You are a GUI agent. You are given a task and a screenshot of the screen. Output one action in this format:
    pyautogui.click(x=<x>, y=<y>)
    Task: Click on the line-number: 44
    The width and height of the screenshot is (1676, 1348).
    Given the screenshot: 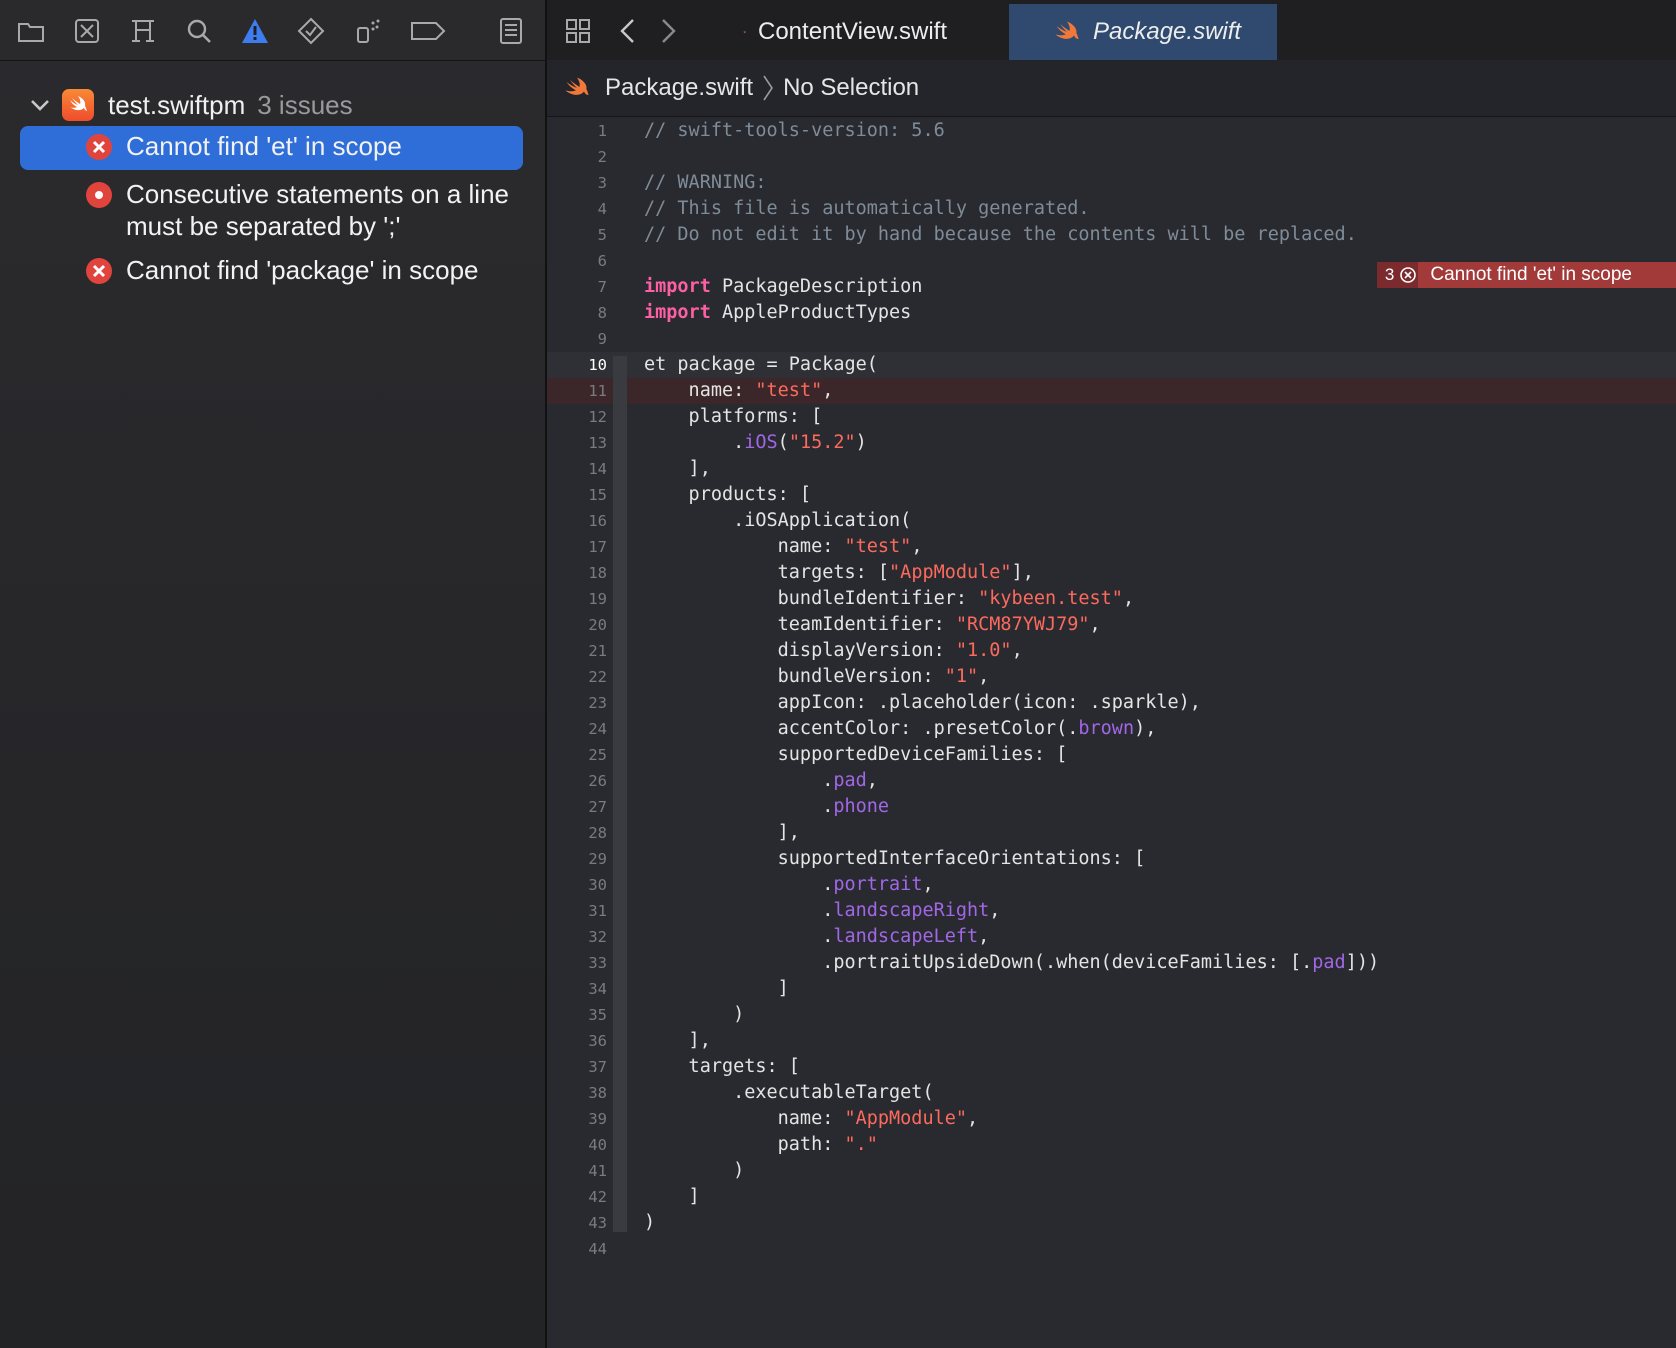 What is the action you would take?
    pyautogui.click(x=577, y=1249)
    